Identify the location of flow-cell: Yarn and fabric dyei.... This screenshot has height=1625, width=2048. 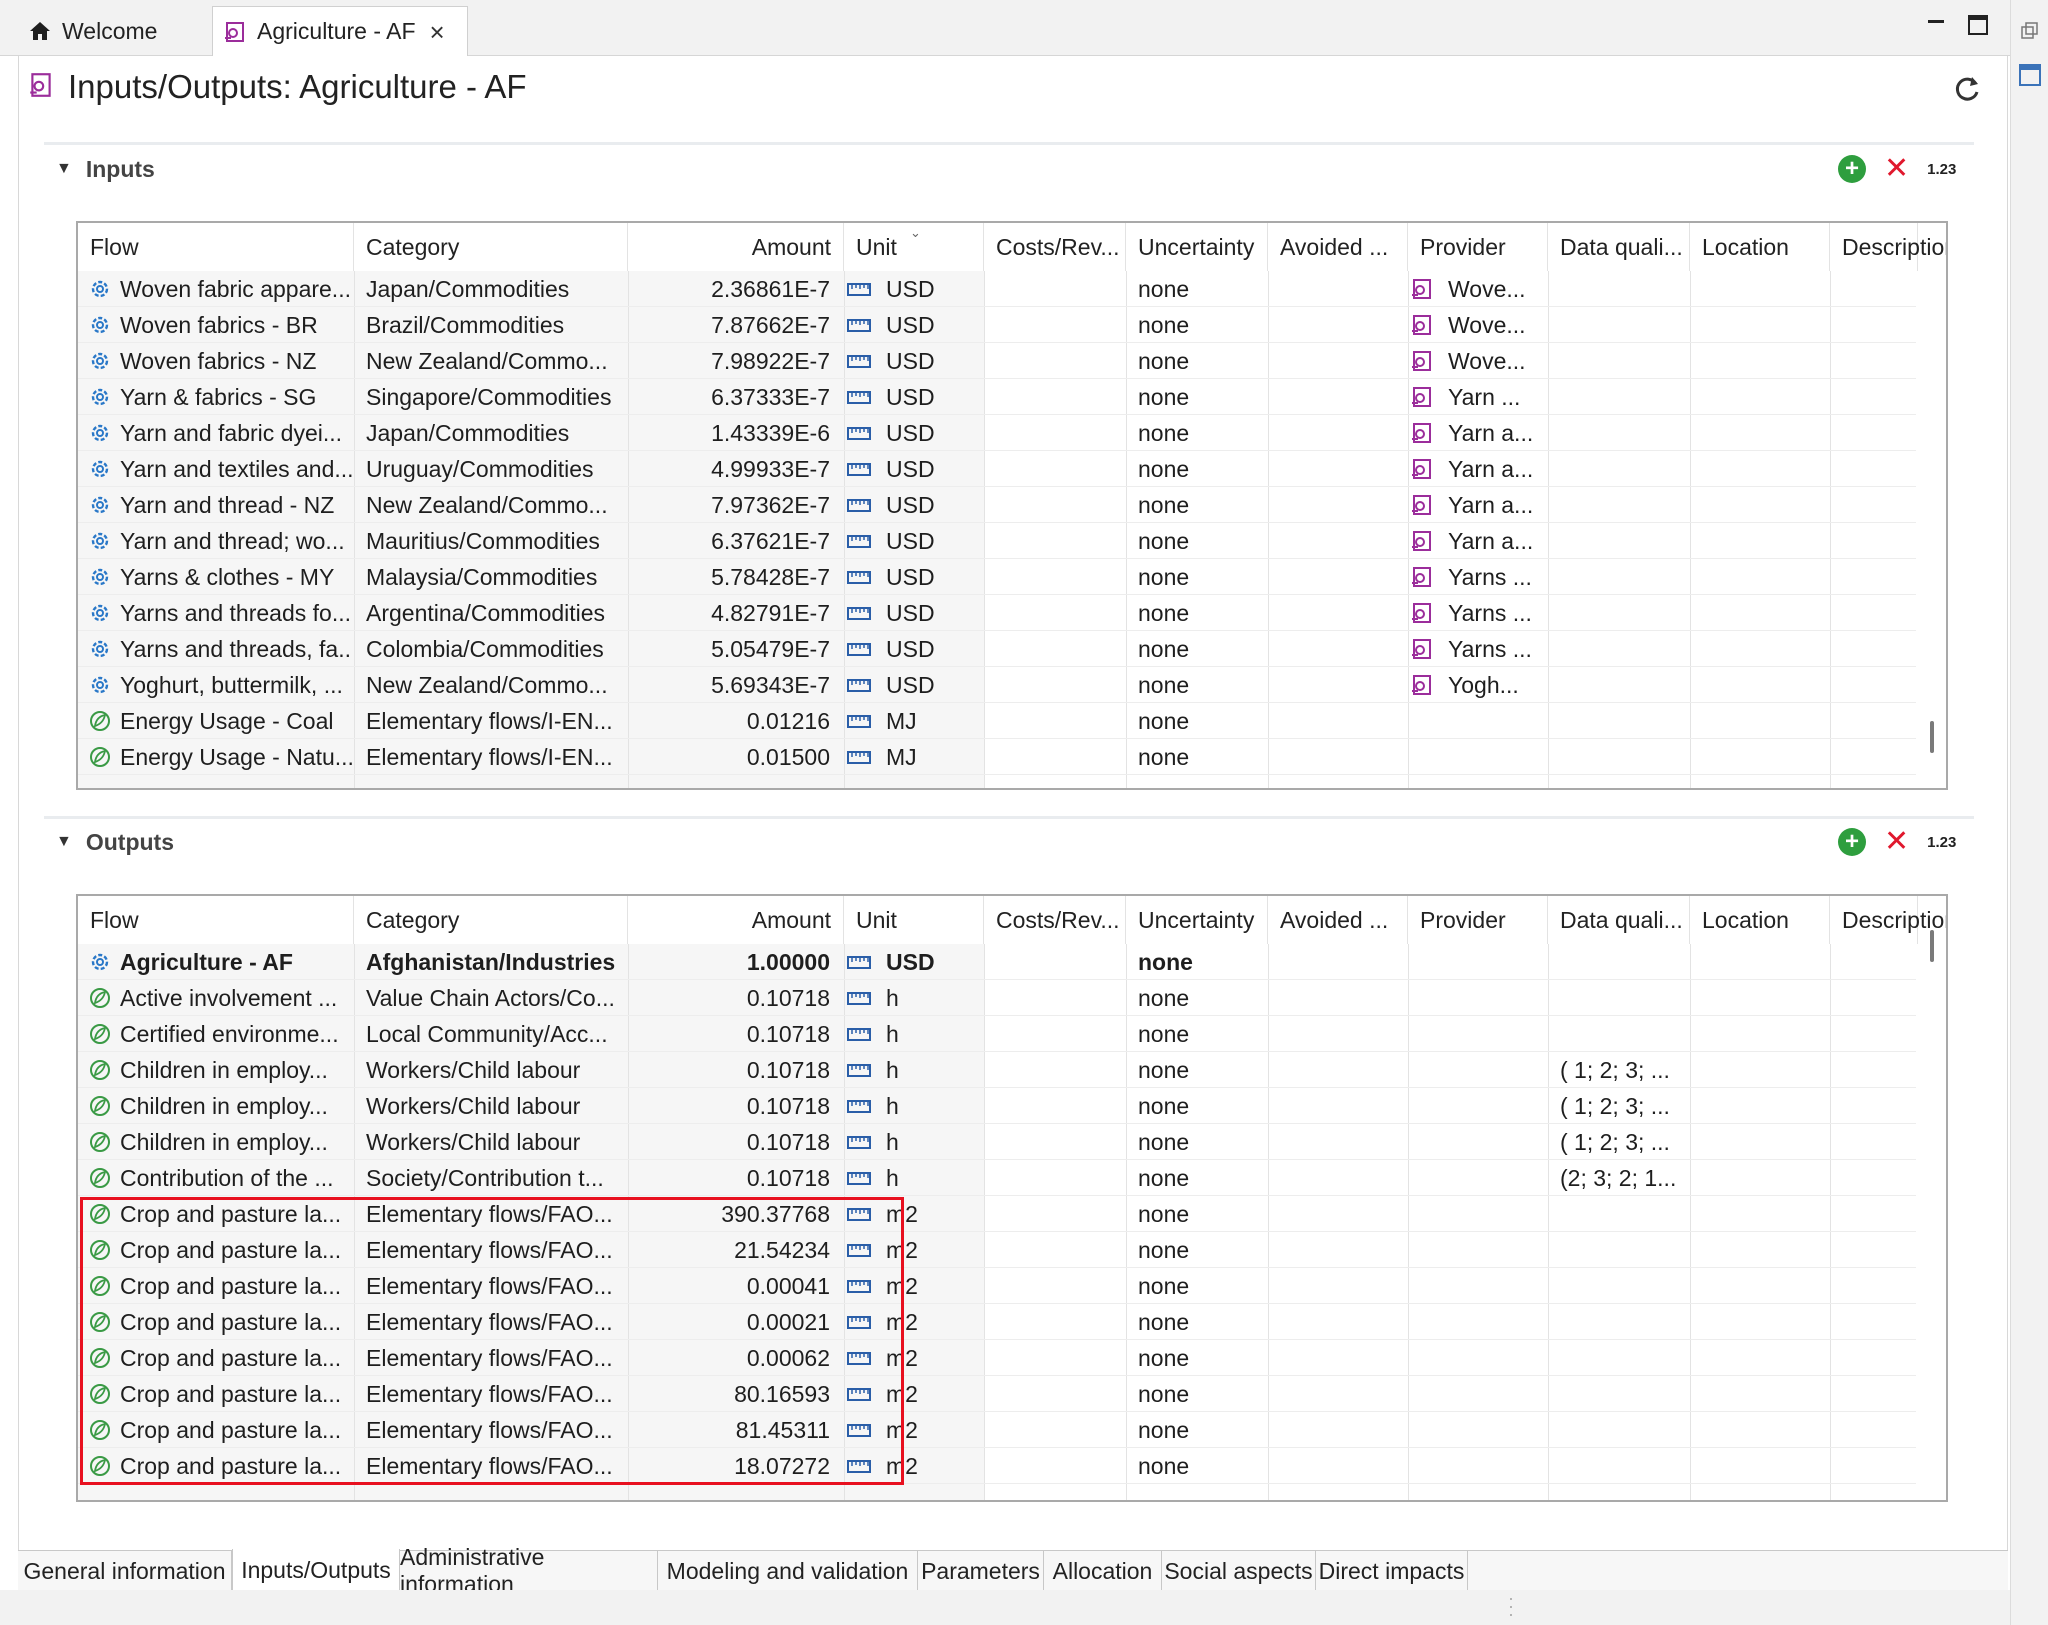
(220, 433).